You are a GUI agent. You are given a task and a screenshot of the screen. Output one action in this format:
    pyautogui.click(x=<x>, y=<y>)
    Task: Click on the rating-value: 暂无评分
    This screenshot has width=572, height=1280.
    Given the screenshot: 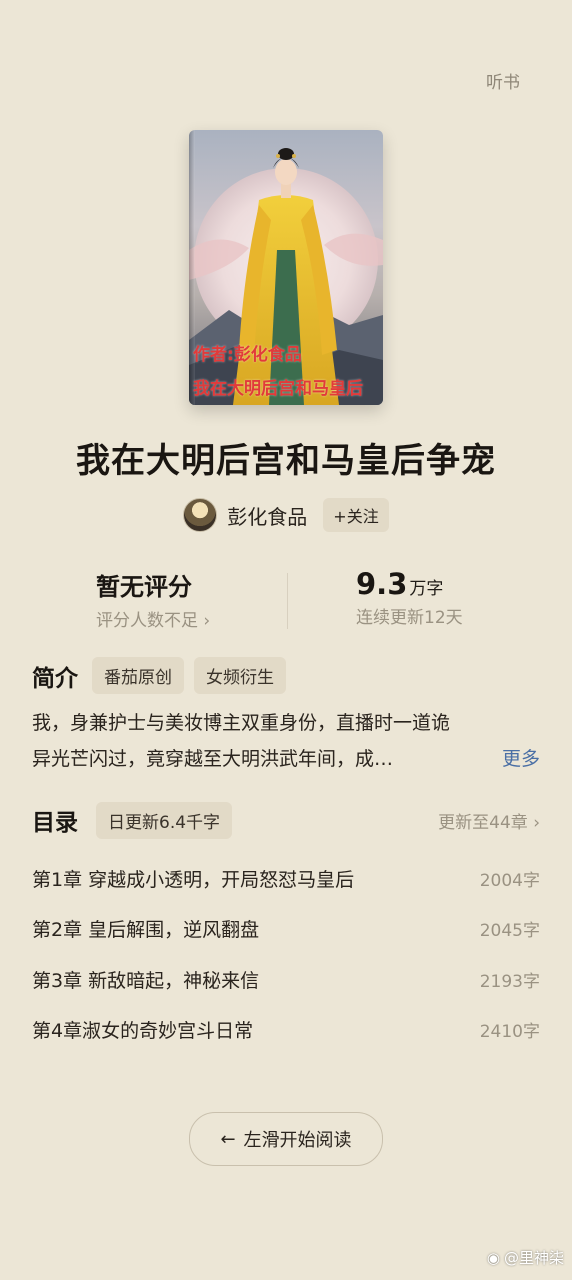 What is the action you would take?
    pyautogui.click(x=144, y=587)
    